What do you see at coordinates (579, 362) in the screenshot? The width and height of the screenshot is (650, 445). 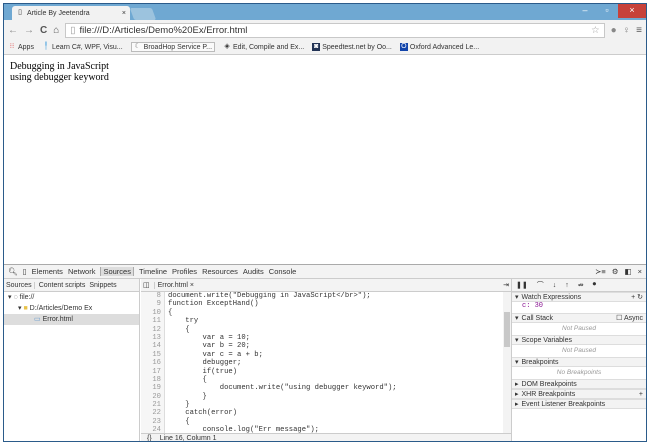 I see `breakpoints-header: ▾ Breakpoints` at bounding box center [579, 362].